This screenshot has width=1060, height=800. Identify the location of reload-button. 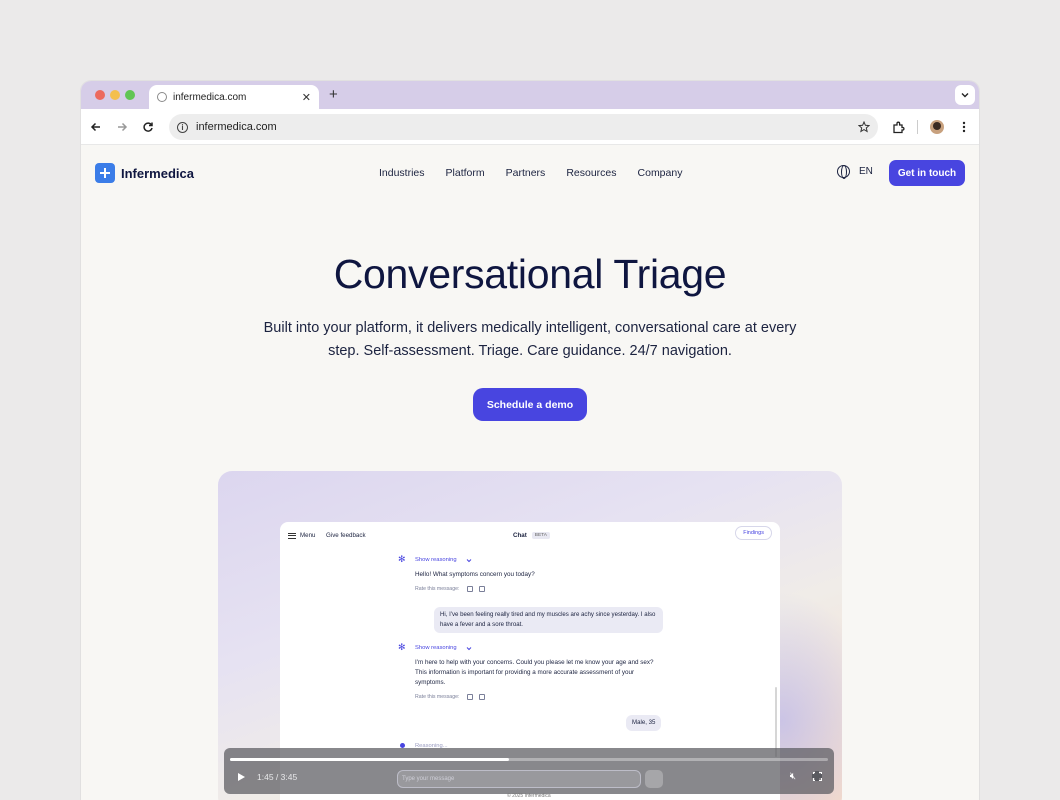
(148, 127).